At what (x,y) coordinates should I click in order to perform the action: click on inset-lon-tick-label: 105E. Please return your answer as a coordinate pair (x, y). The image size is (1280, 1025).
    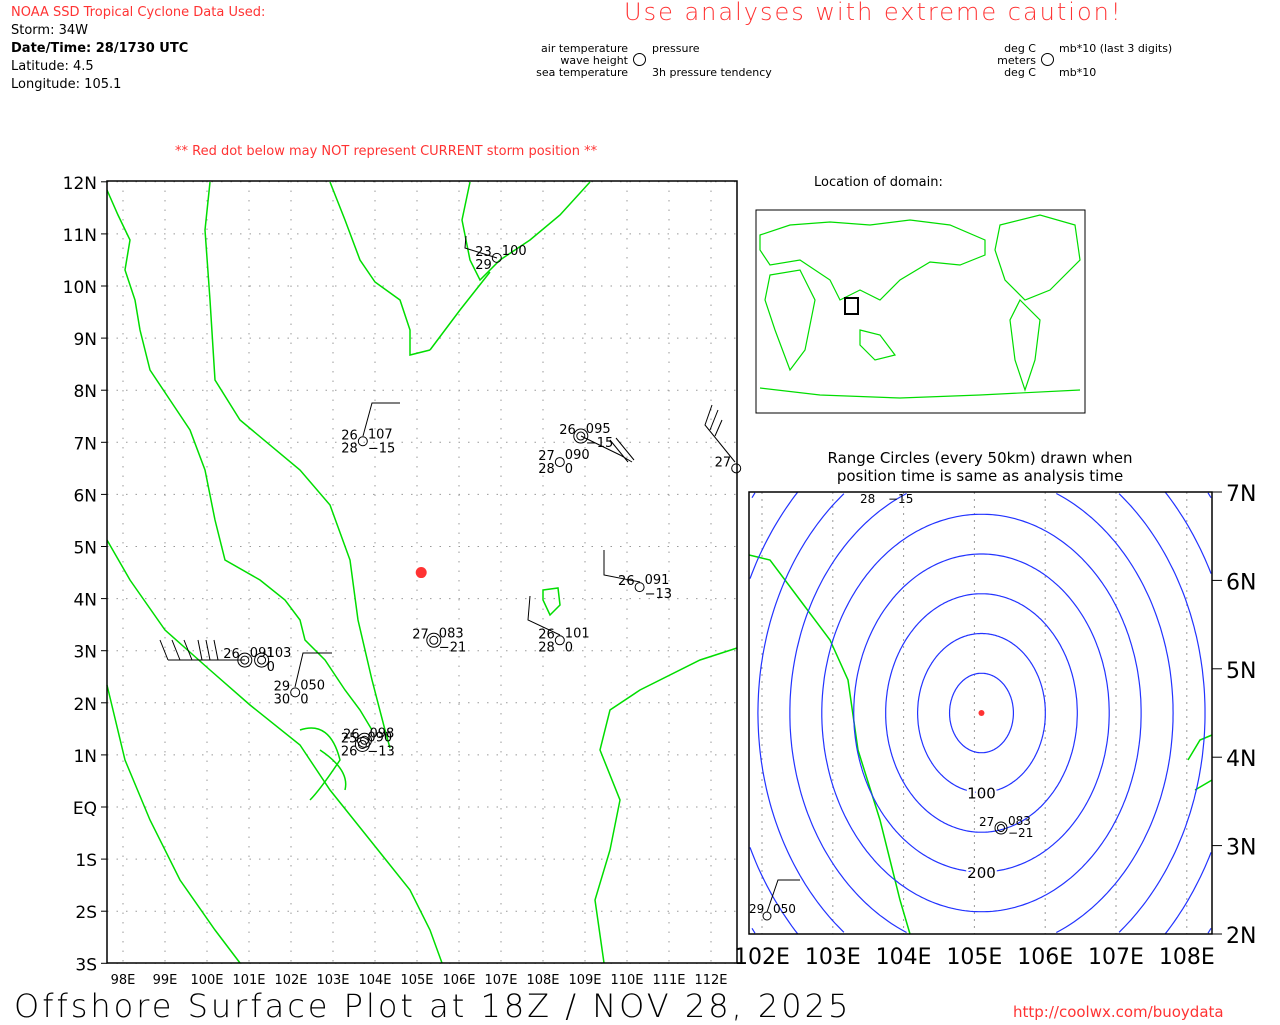
    Looking at the image, I should click on (974, 957).